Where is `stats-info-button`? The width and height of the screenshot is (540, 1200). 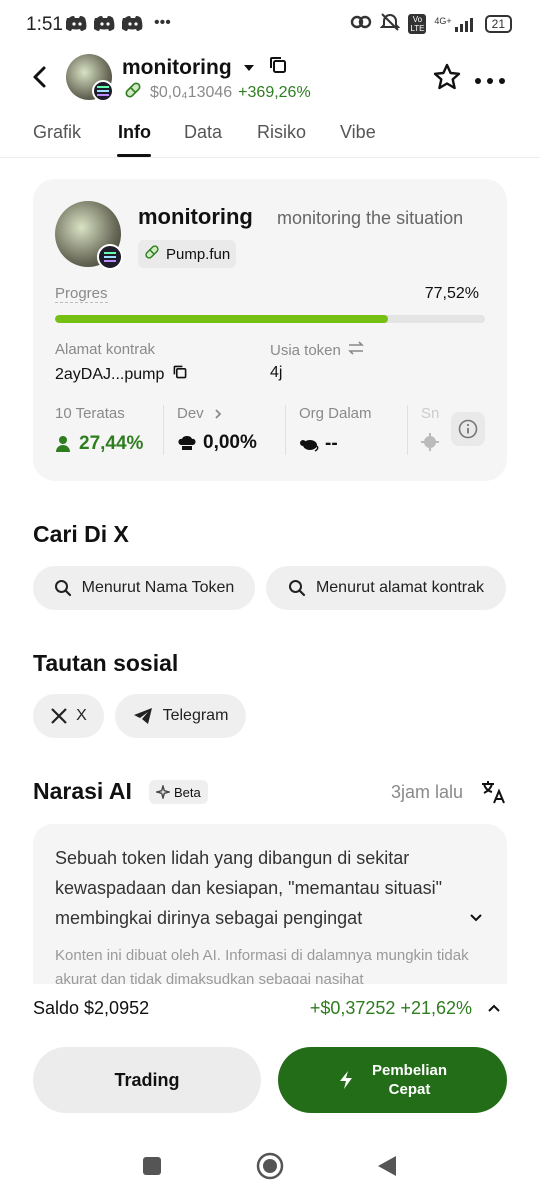
stats-info-button is located at coordinates (468, 429).